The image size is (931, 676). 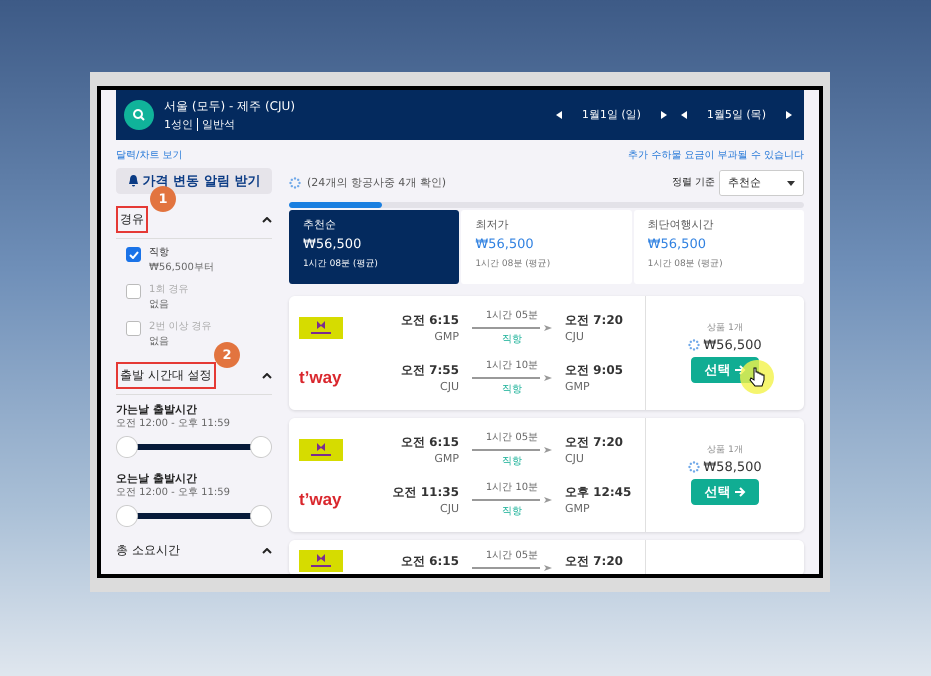 What do you see at coordinates (546, 247) in the screenshot?
I see `sort-tab: 최저가 ₩56,500 1시간 08분 (평균)` at bounding box center [546, 247].